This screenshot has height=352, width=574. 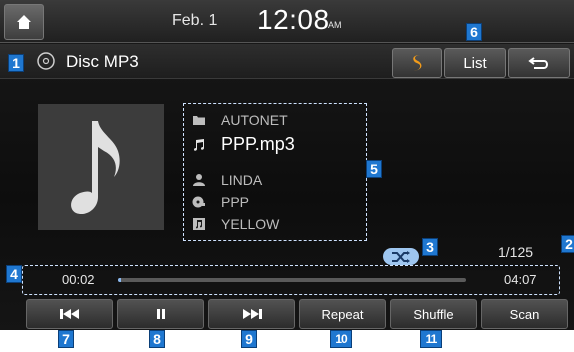 What do you see at coordinates (474, 32) in the screenshot?
I see `callout-6: 6` at bounding box center [474, 32].